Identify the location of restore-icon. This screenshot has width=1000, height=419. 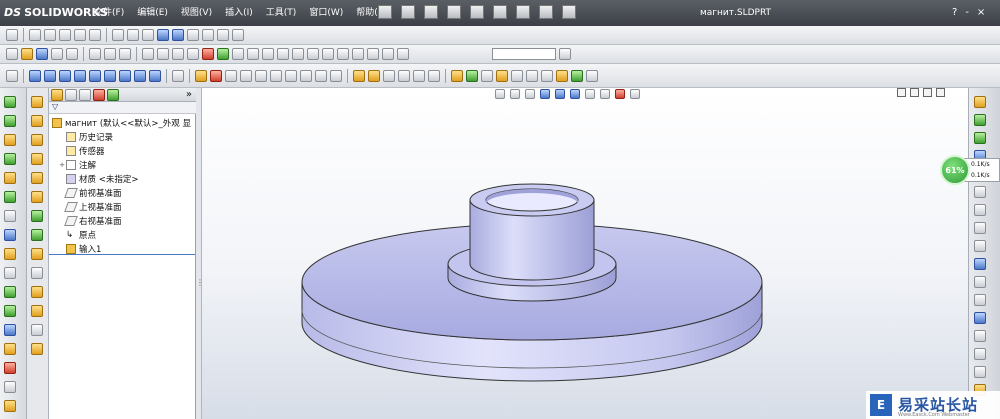
(901, 92).